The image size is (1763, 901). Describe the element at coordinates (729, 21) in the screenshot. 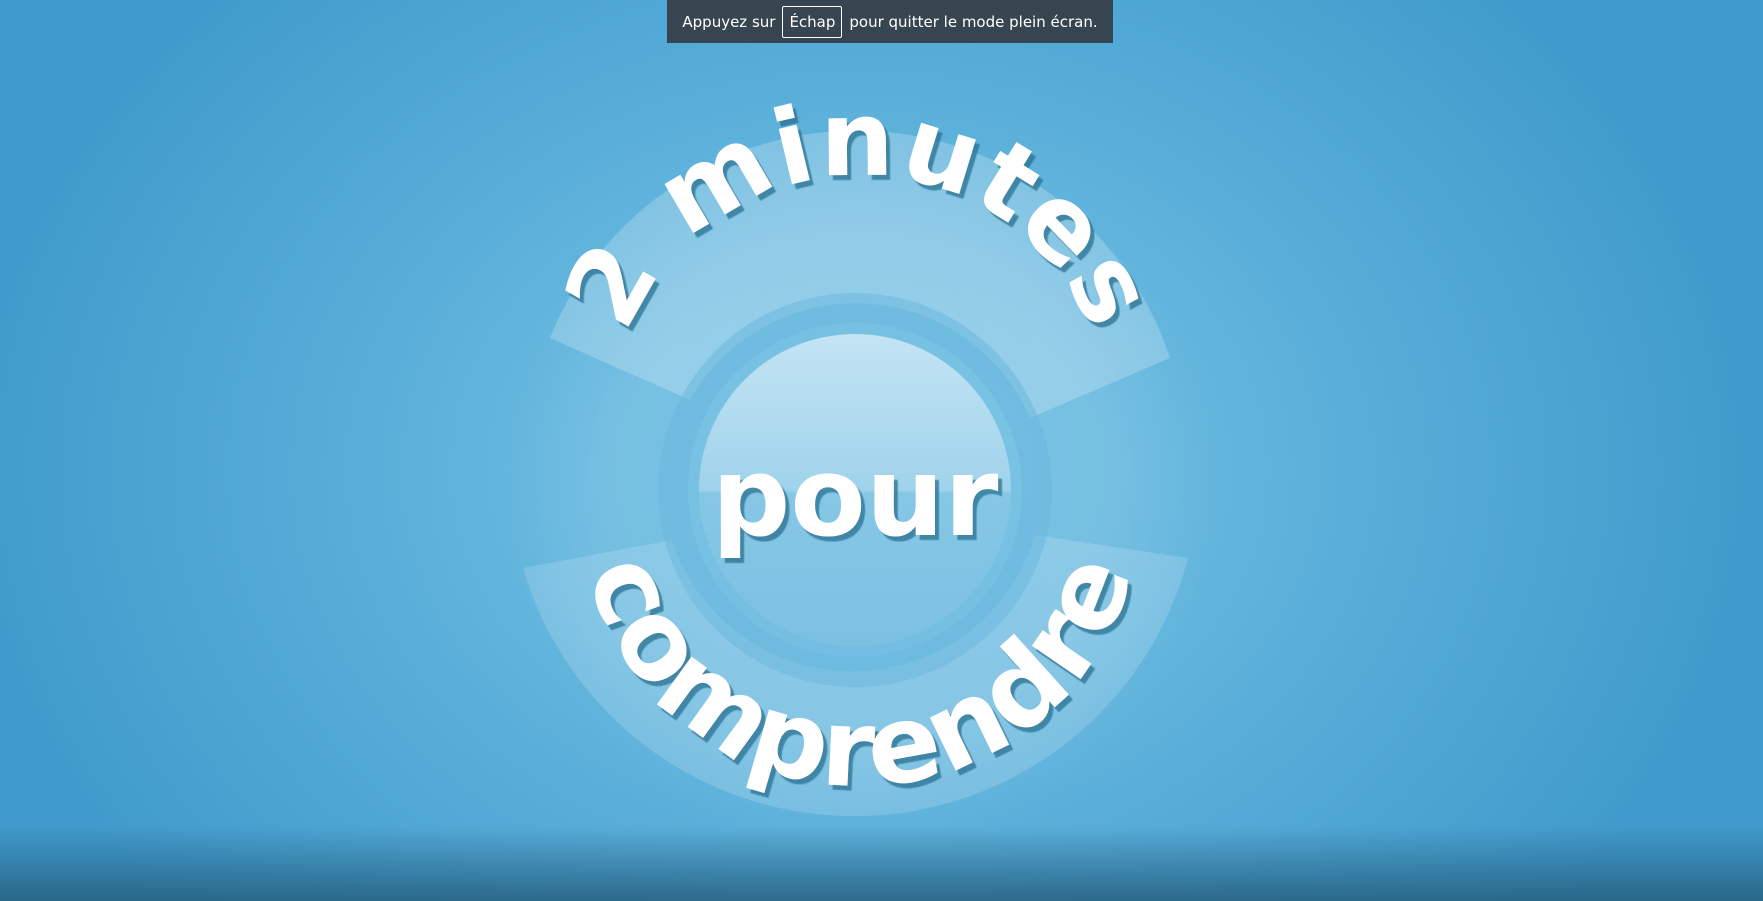

I see `notice-text-before: Appuyez sur` at that location.